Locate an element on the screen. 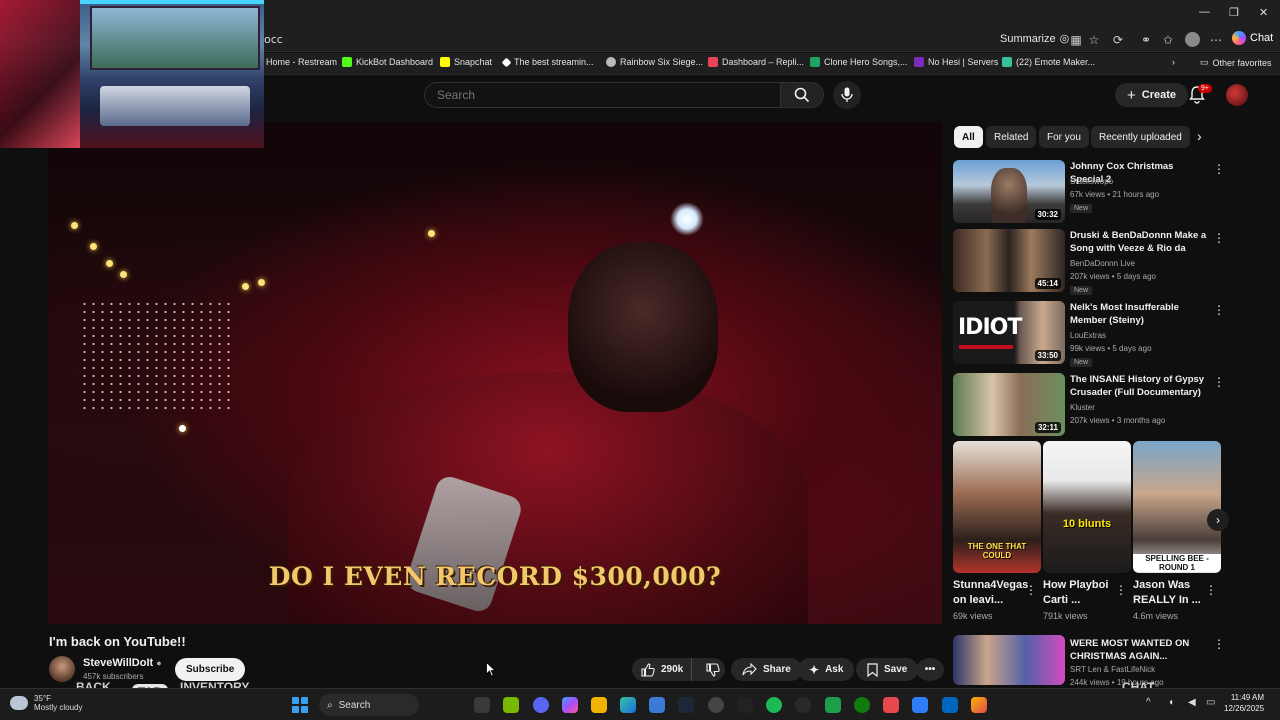 The width and height of the screenshot is (1280, 720). url-text: occ is located at coordinates (273, 39).